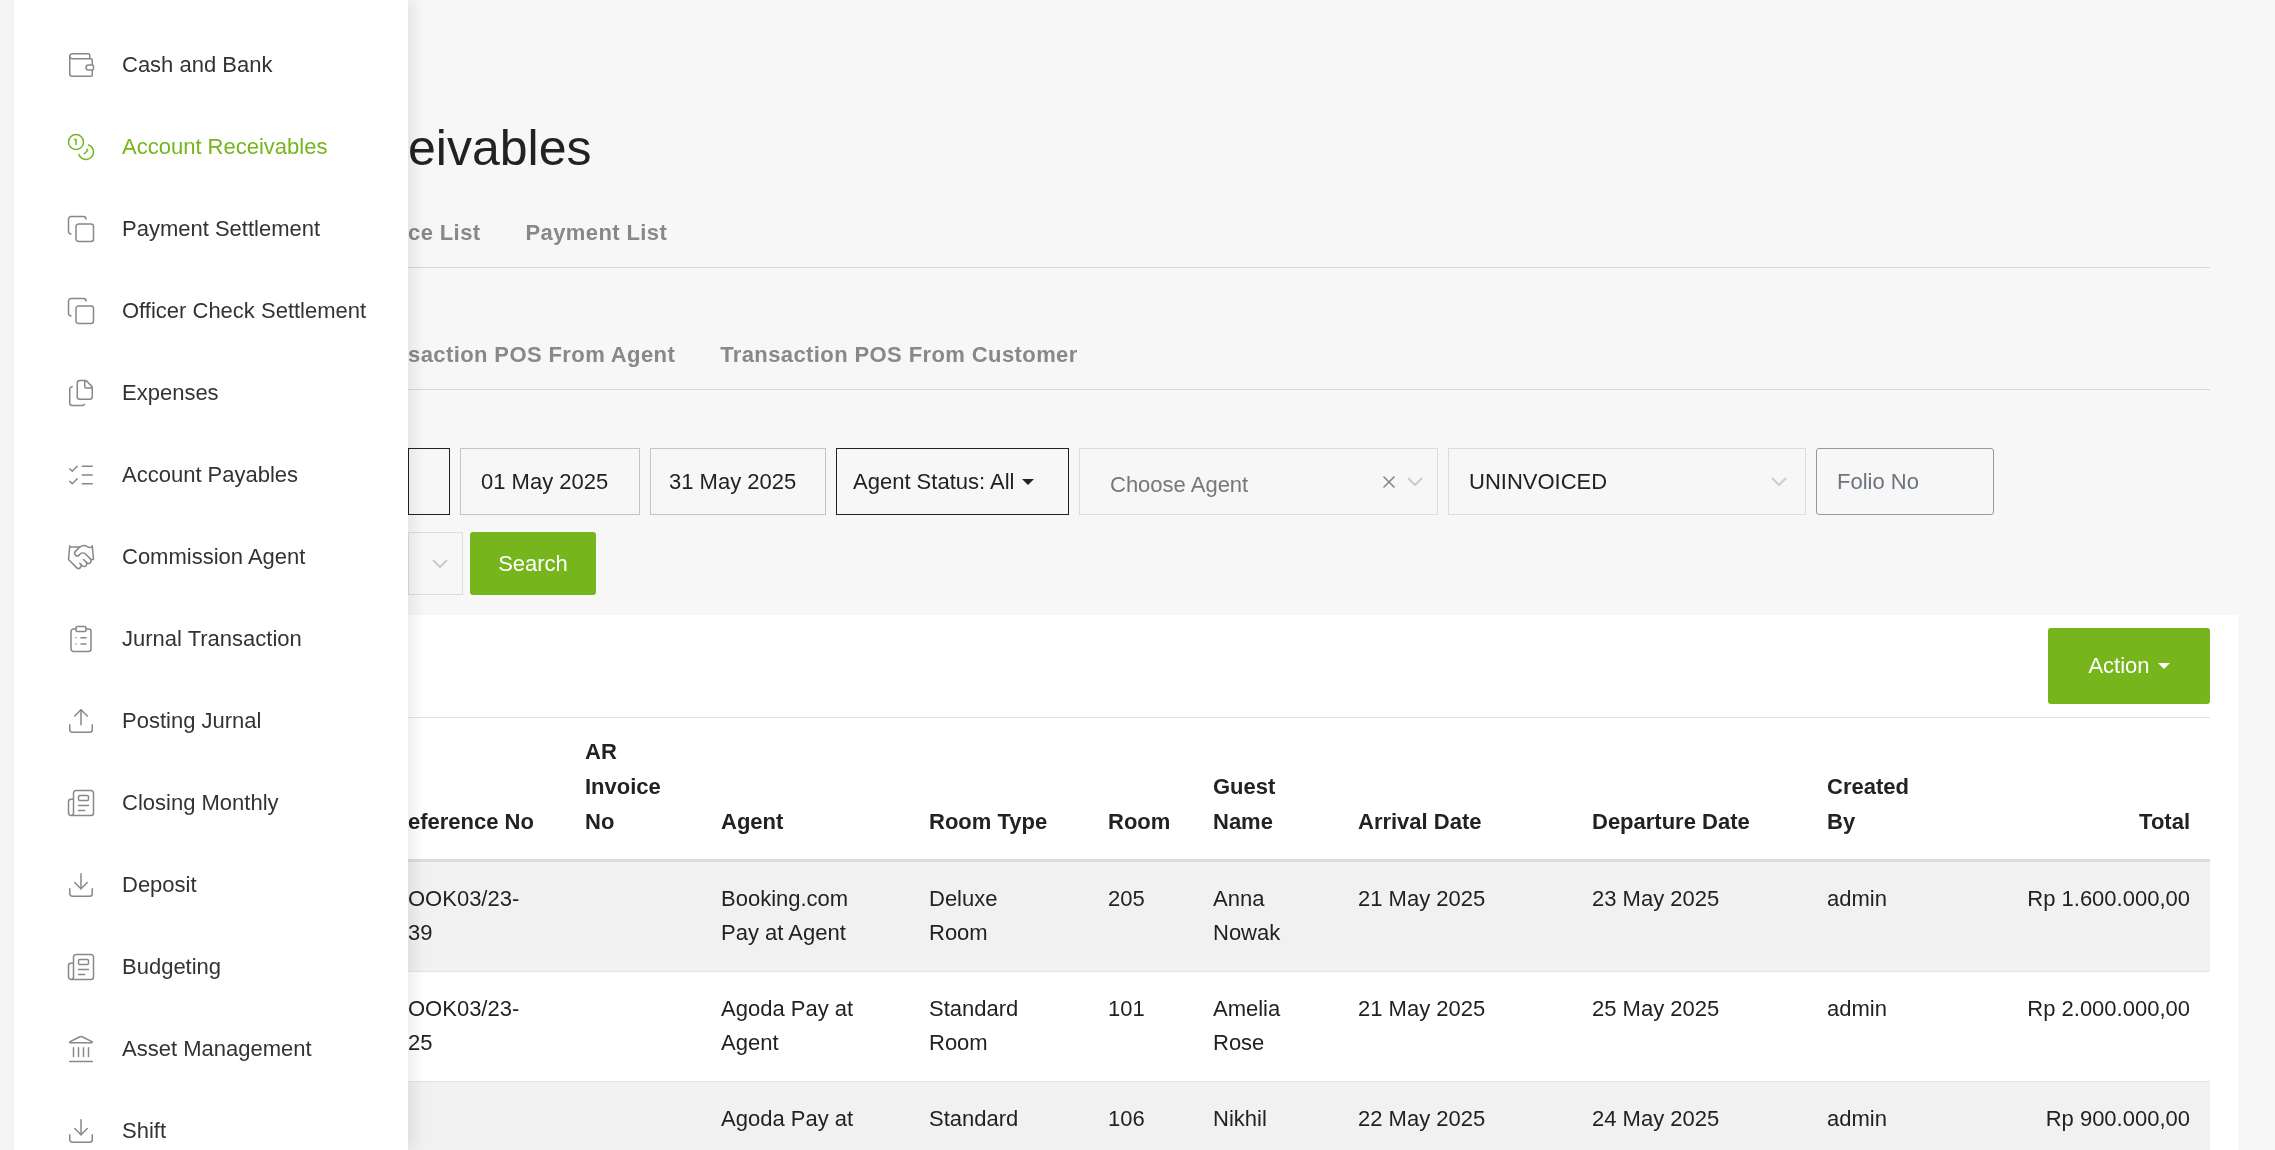 This screenshot has height=1150, width=2275. What do you see at coordinates (211, 557) in the screenshot?
I see `sidebar-item: Commission Agent` at bounding box center [211, 557].